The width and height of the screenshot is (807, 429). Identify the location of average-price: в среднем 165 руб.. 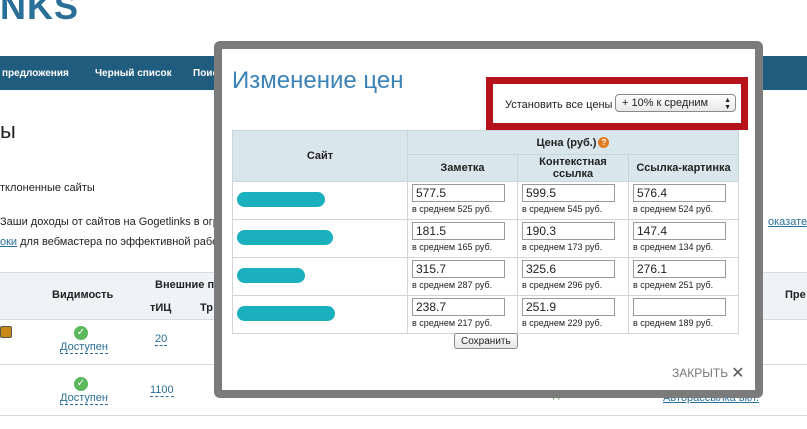
(452, 247).